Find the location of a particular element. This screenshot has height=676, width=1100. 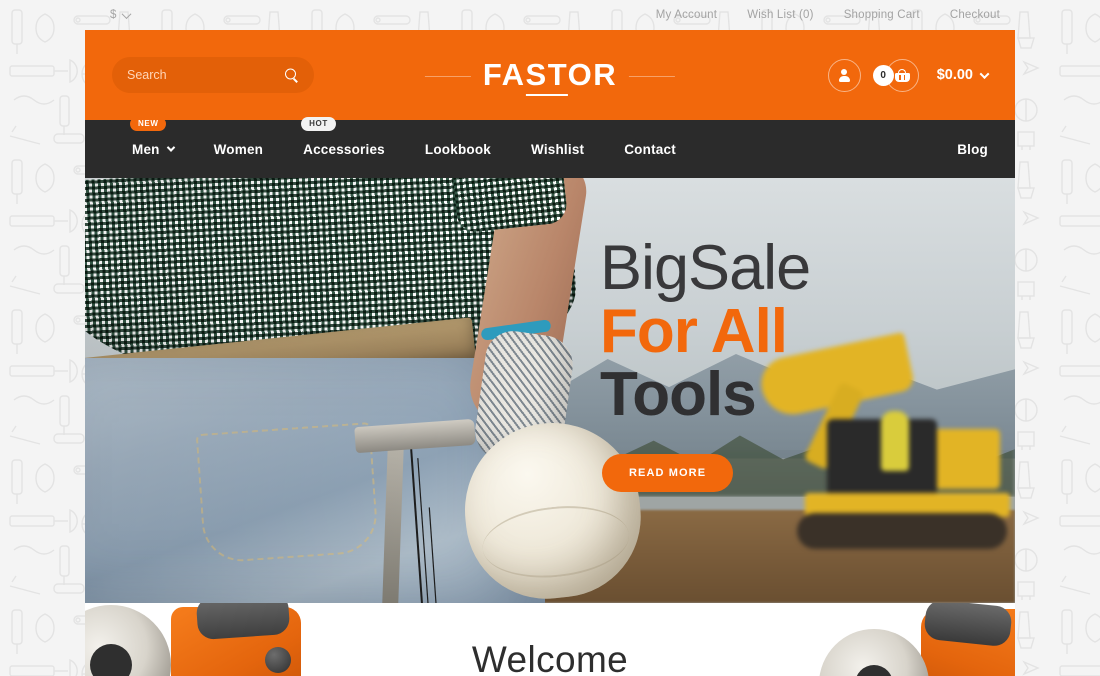

nav-item-label: Contact is located at coordinates (650, 149).